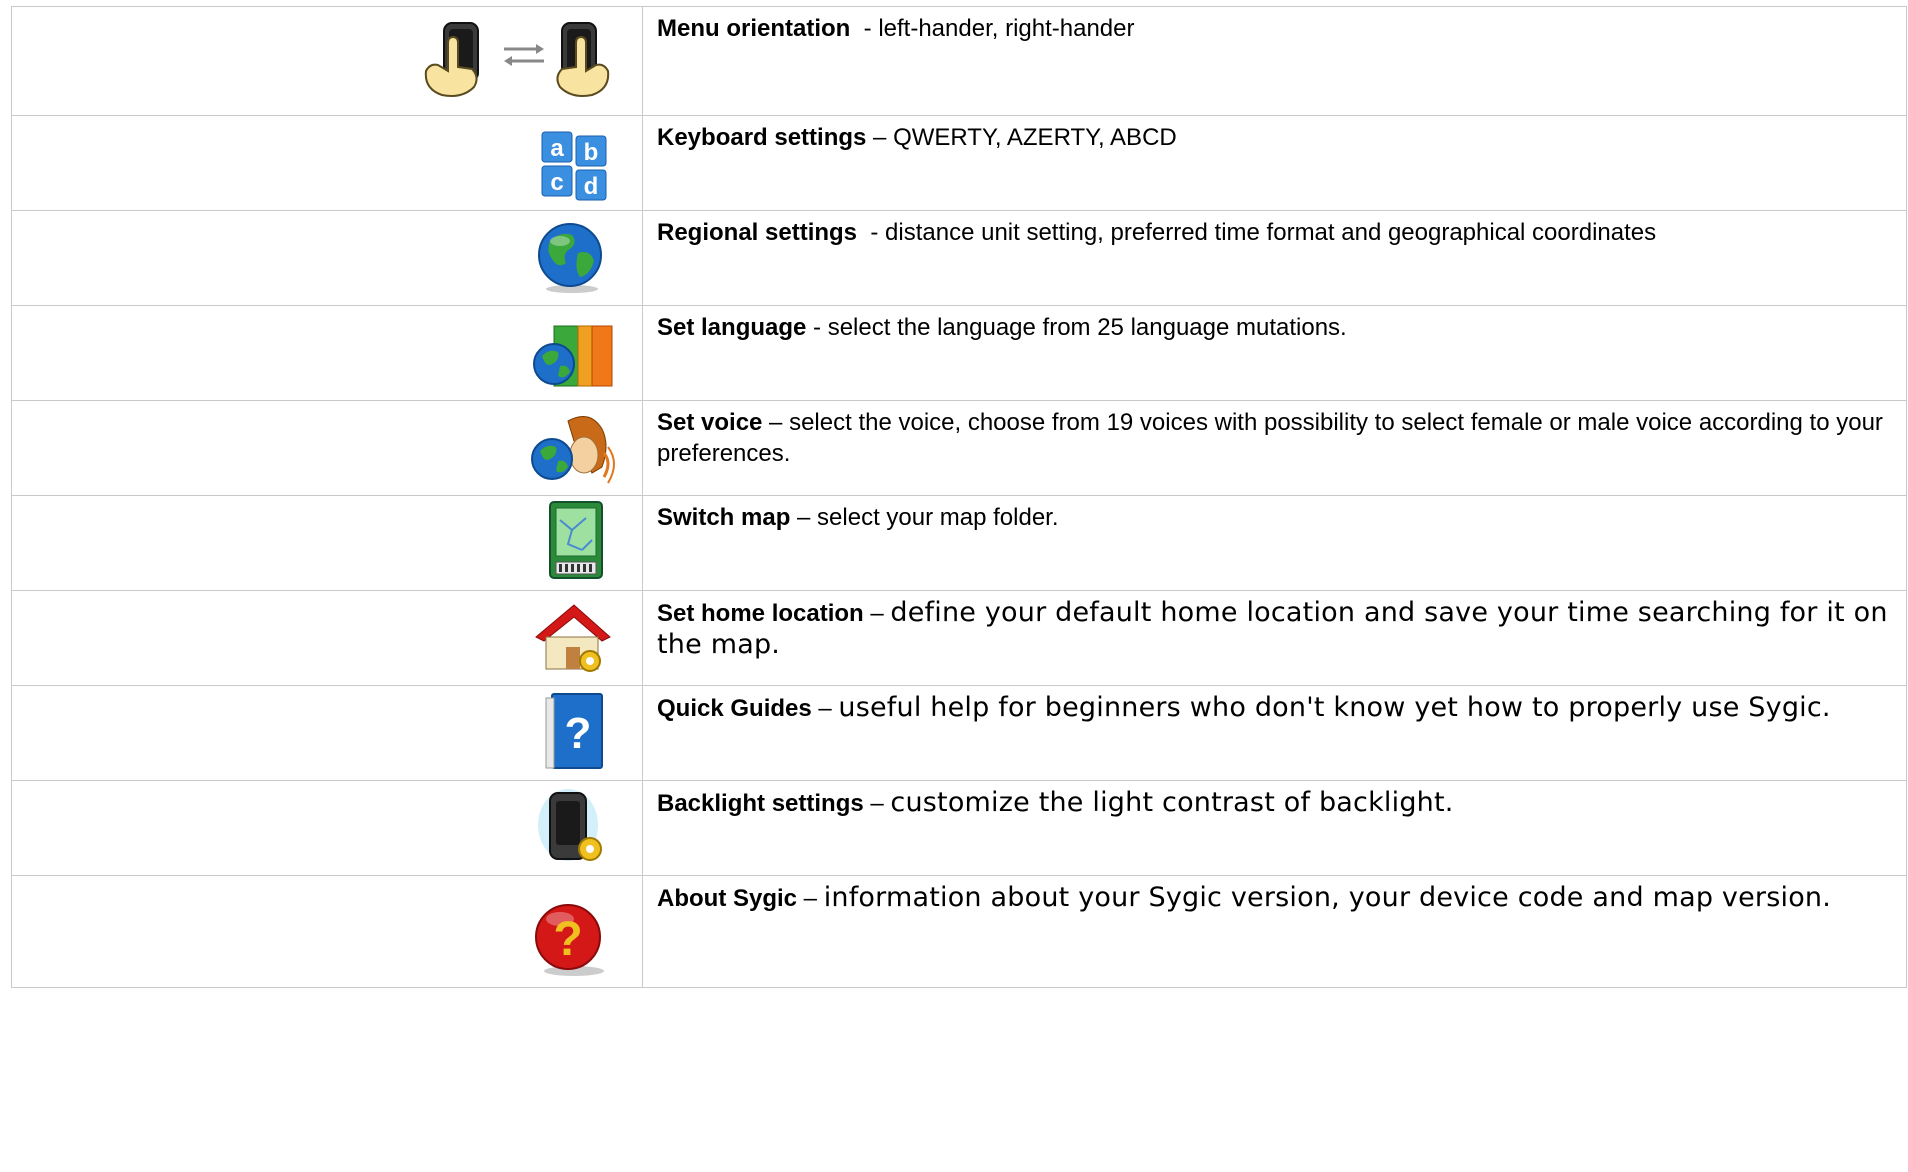  I want to click on row-description: Switch map – select your map folder., so click(1274, 543).